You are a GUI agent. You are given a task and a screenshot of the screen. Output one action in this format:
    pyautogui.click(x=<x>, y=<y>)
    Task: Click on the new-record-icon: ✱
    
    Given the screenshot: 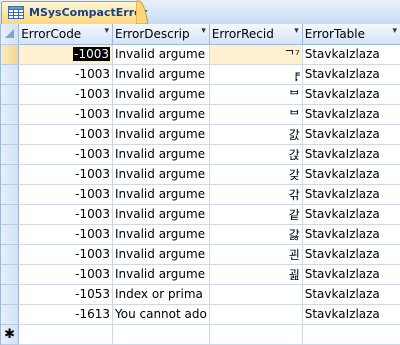 What is the action you would take?
    pyautogui.click(x=10, y=334)
    